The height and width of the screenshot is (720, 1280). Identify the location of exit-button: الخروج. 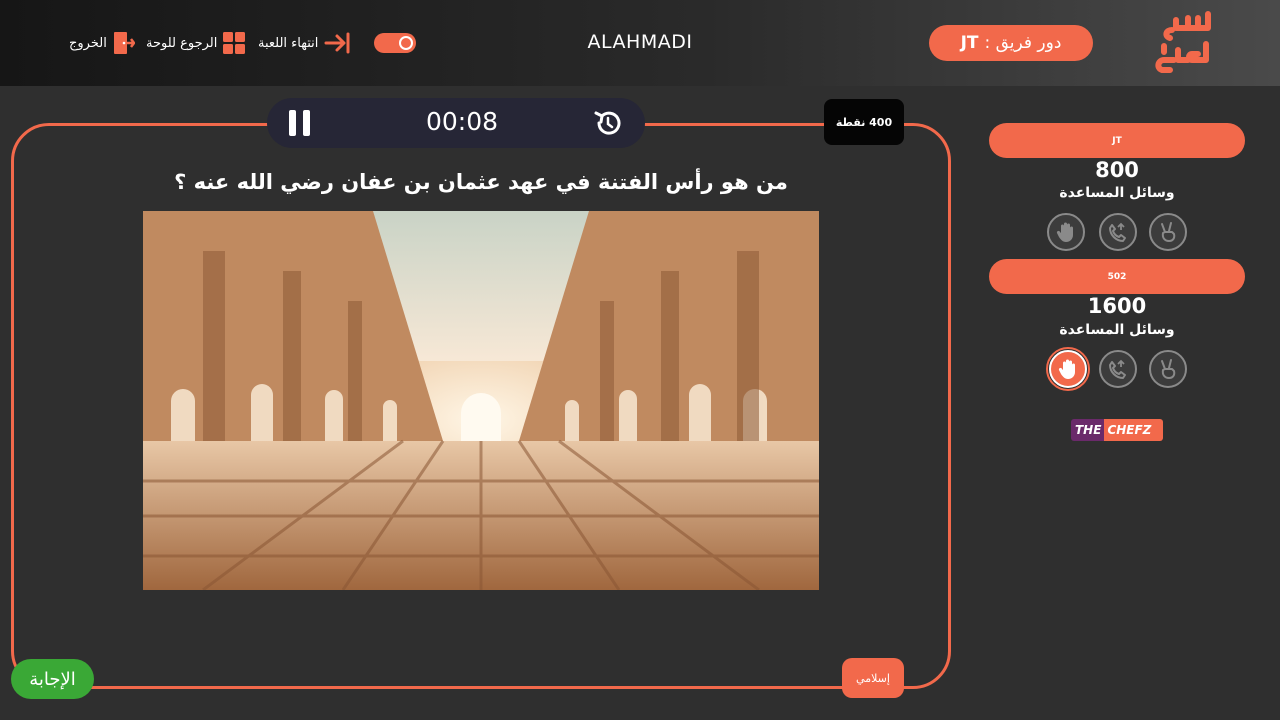
(102, 43).